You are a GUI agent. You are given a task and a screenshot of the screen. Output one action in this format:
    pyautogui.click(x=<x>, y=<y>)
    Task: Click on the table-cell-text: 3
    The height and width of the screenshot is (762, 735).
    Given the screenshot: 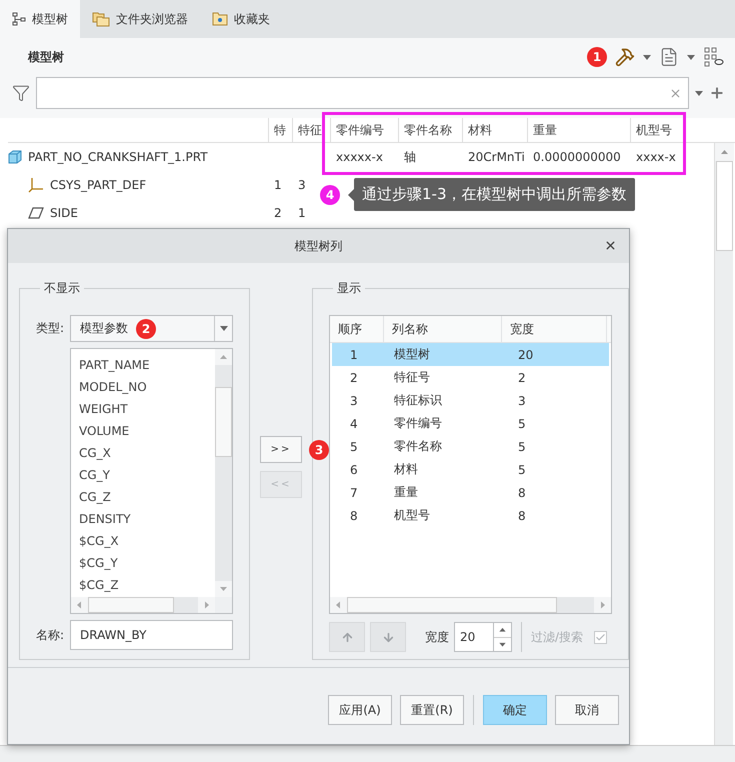 What is the action you would take?
    pyautogui.click(x=302, y=185)
    